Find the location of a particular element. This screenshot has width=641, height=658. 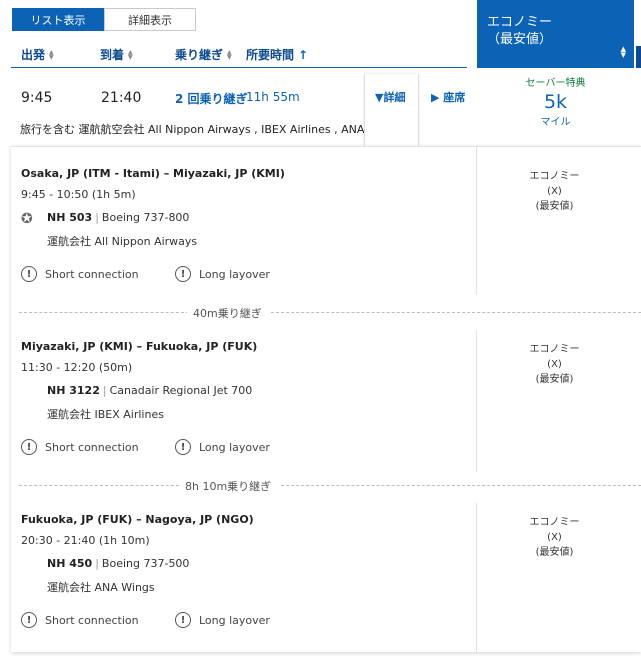

aircraft-type: Boeing 737-800 is located at coordinates (145, 217).